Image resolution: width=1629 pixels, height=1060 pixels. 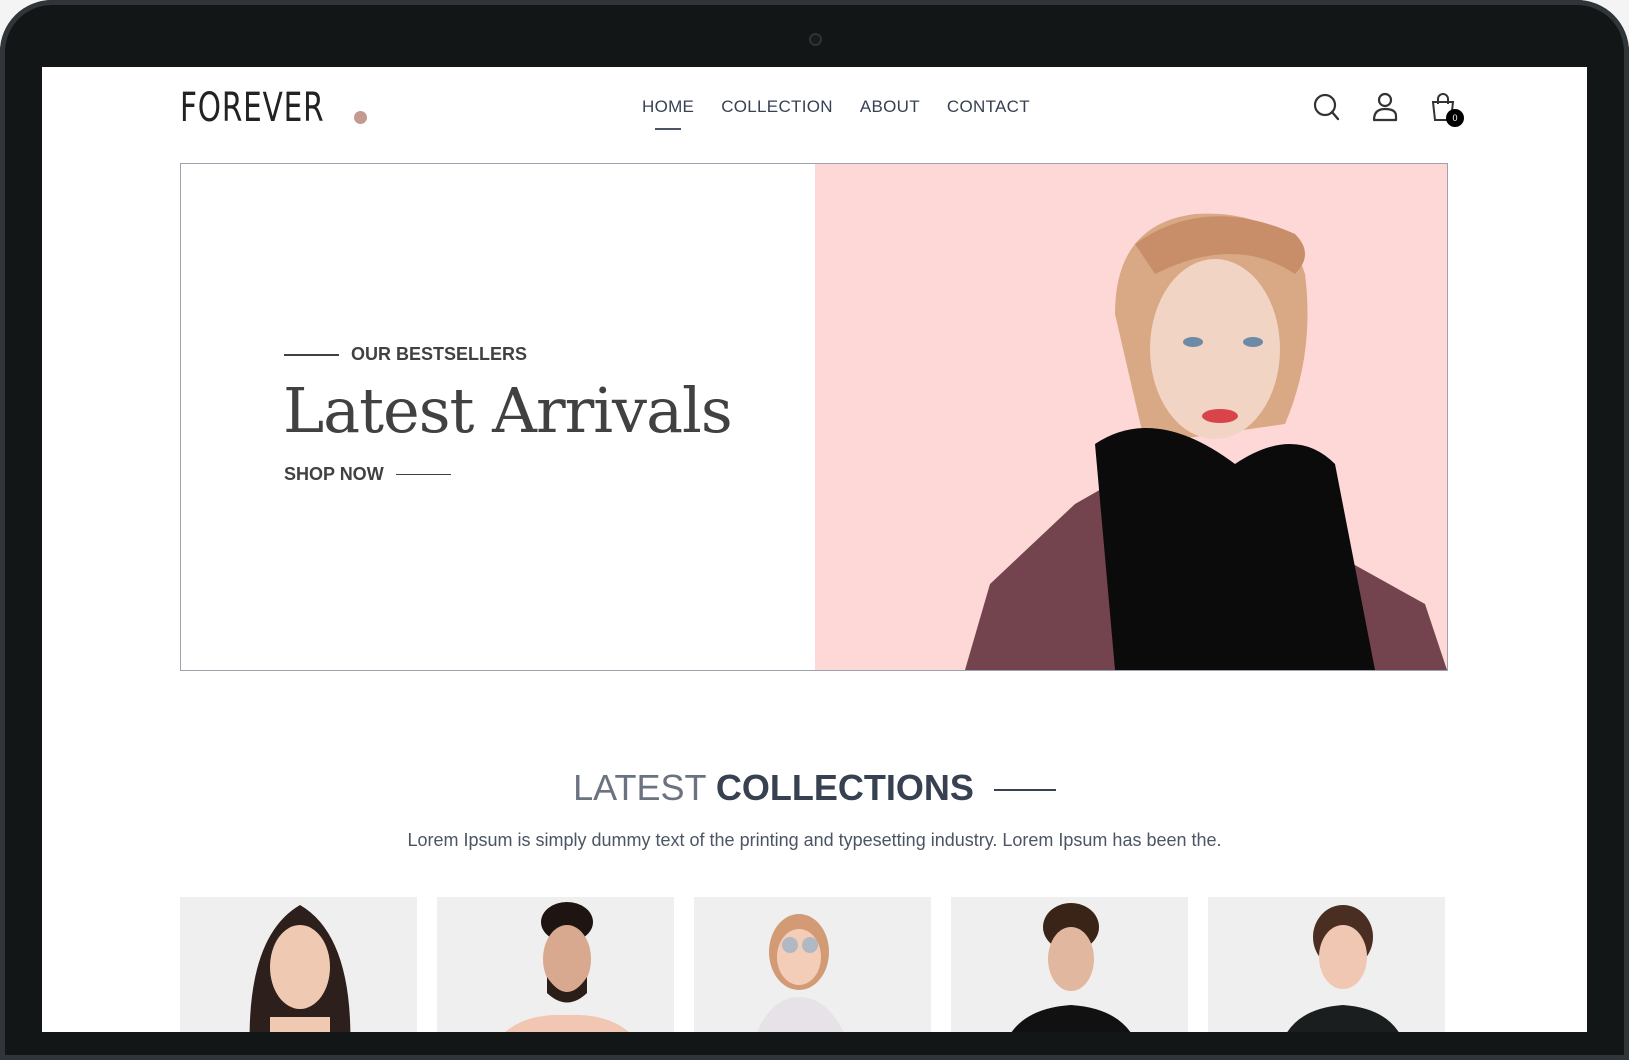 What do you see at coordinates (508, 410) in the screenshot?
I see `hero-title: Latest Arrivals` at bounding box center [508, 410].